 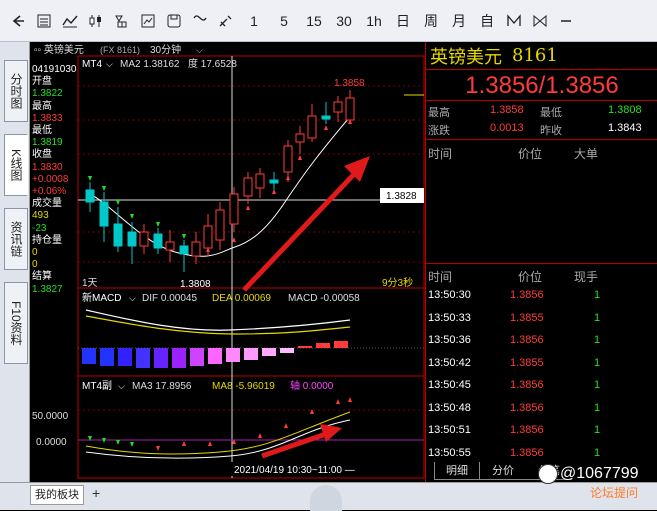 What do you see at coordinates (122, 21) in the screenshot?
I see `position-icon` at bounding box center [122, 21].